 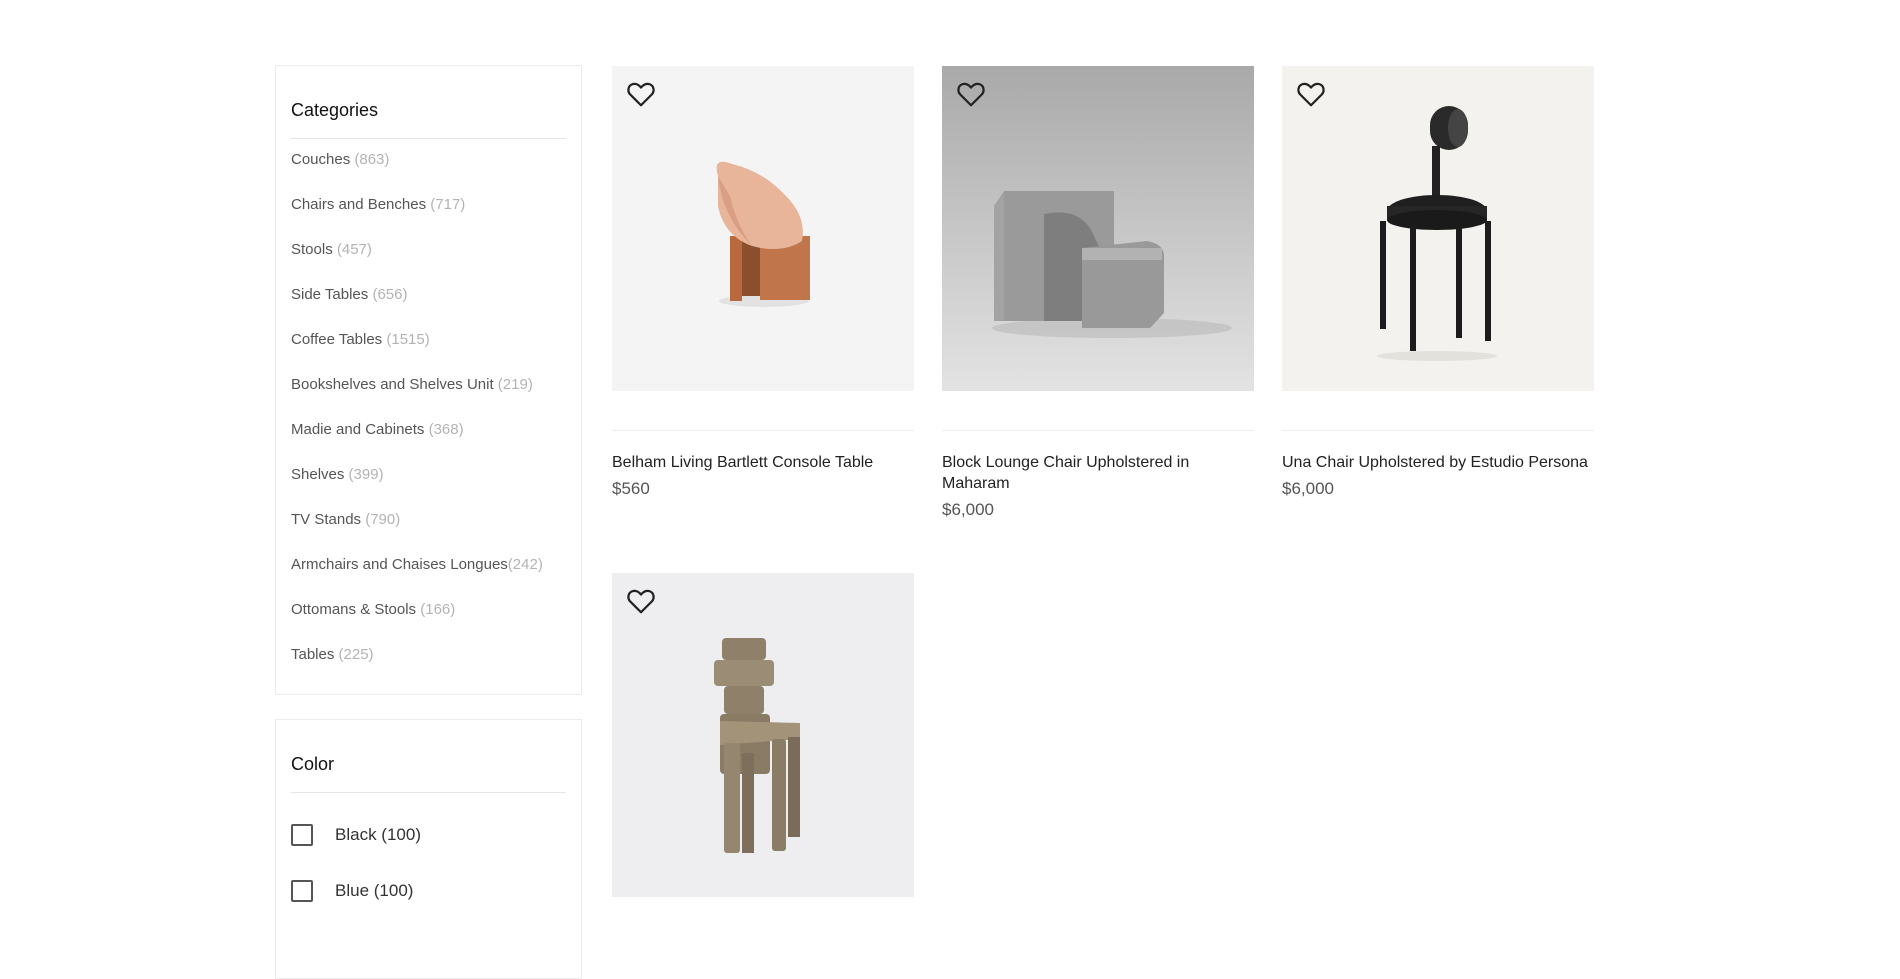 What do you see at coordinates (358, 429) in the screenshot?
I see `category-label: Madie and Cabinets` at bounding box center [358, 429].